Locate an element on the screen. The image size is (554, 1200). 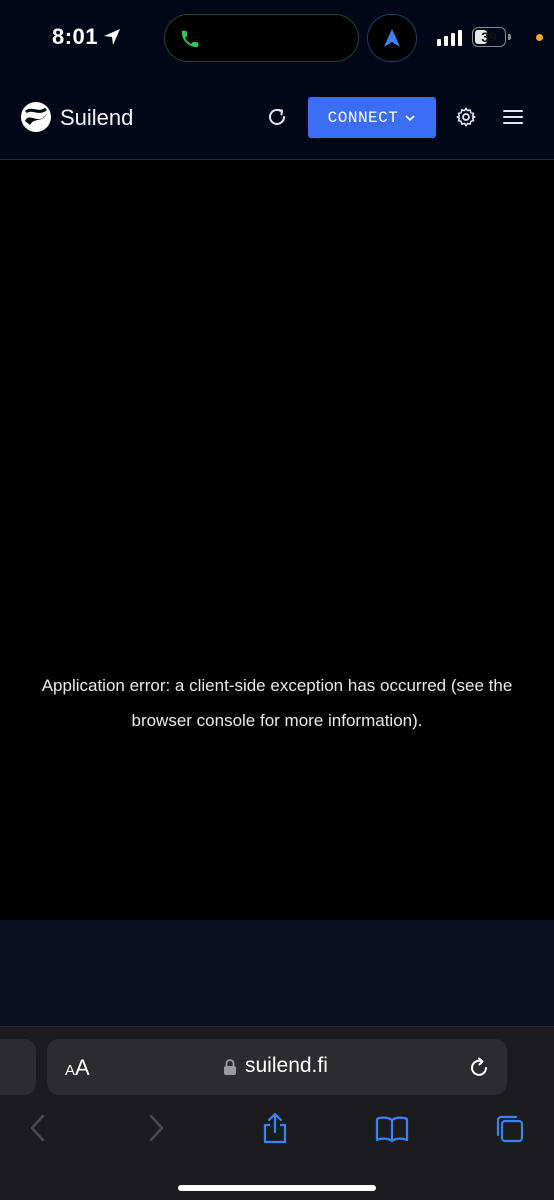
menu-icon is located at coordinates (513, 117).